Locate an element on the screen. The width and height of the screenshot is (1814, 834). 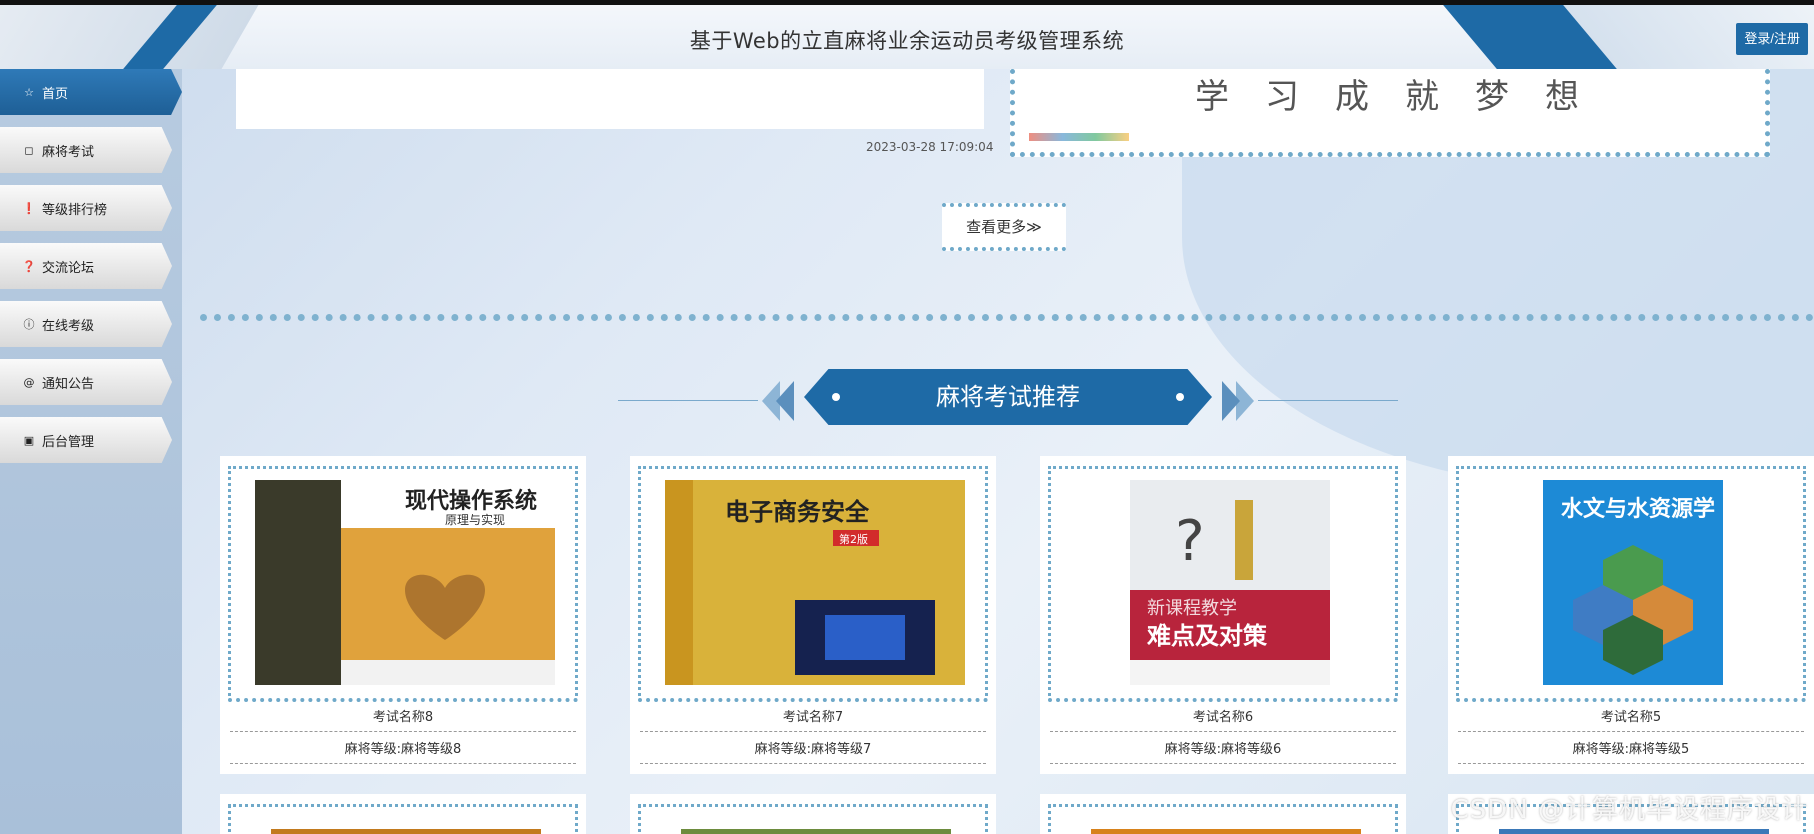
news-date: 2023-03-28 17:09:04 is located at coordinates (930, 147).